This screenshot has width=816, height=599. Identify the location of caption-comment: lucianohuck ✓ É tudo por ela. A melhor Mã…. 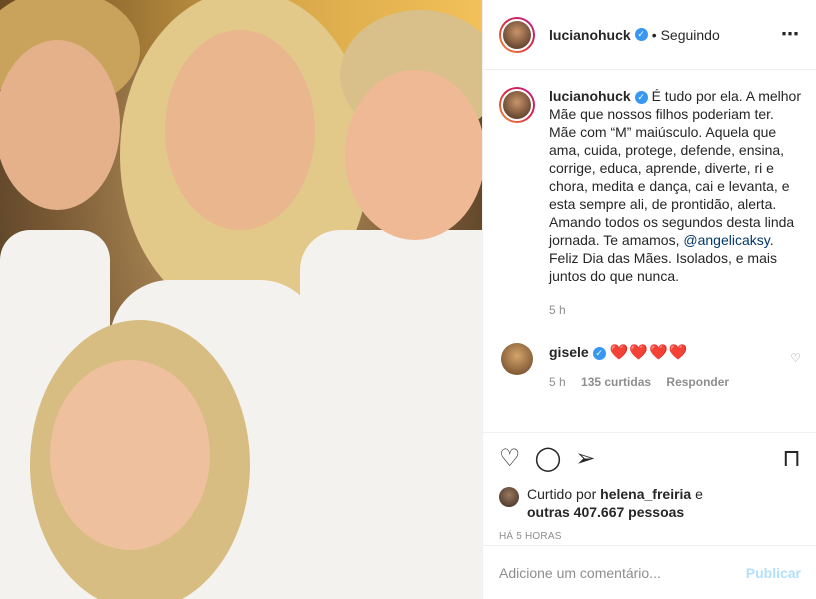
(650, 203).